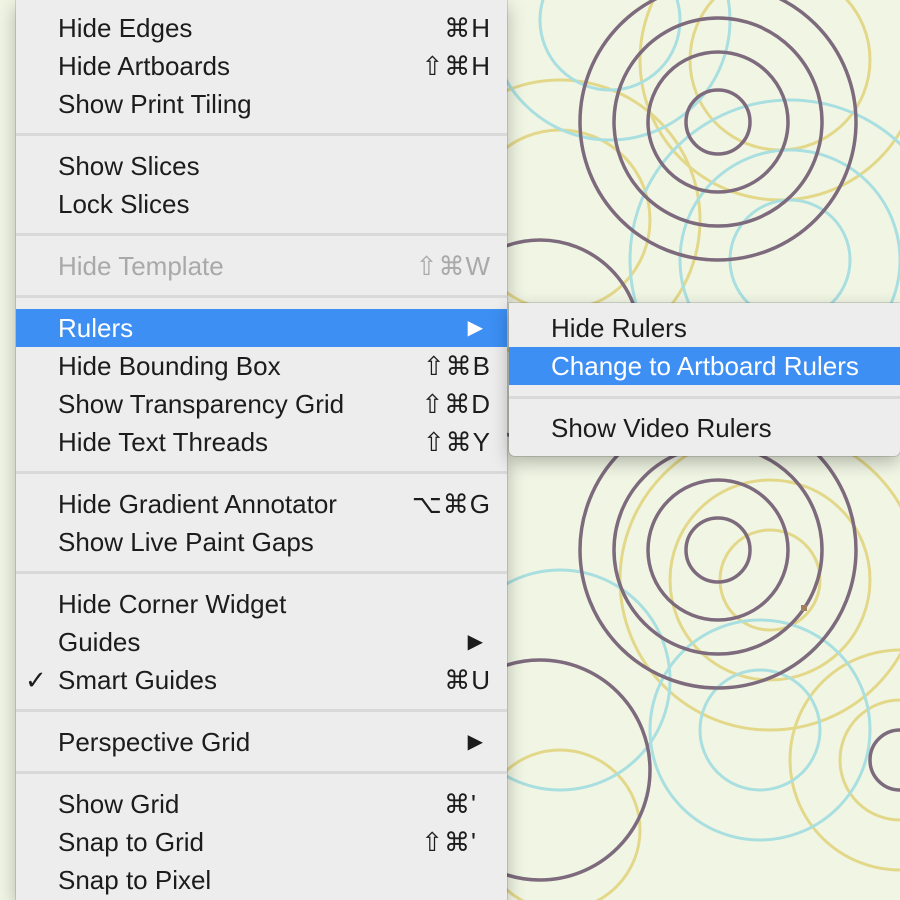  Describe the element at coordinates (154, 742) in the screenshot. I see `menu-item-label: Perspective Grid` at that location.